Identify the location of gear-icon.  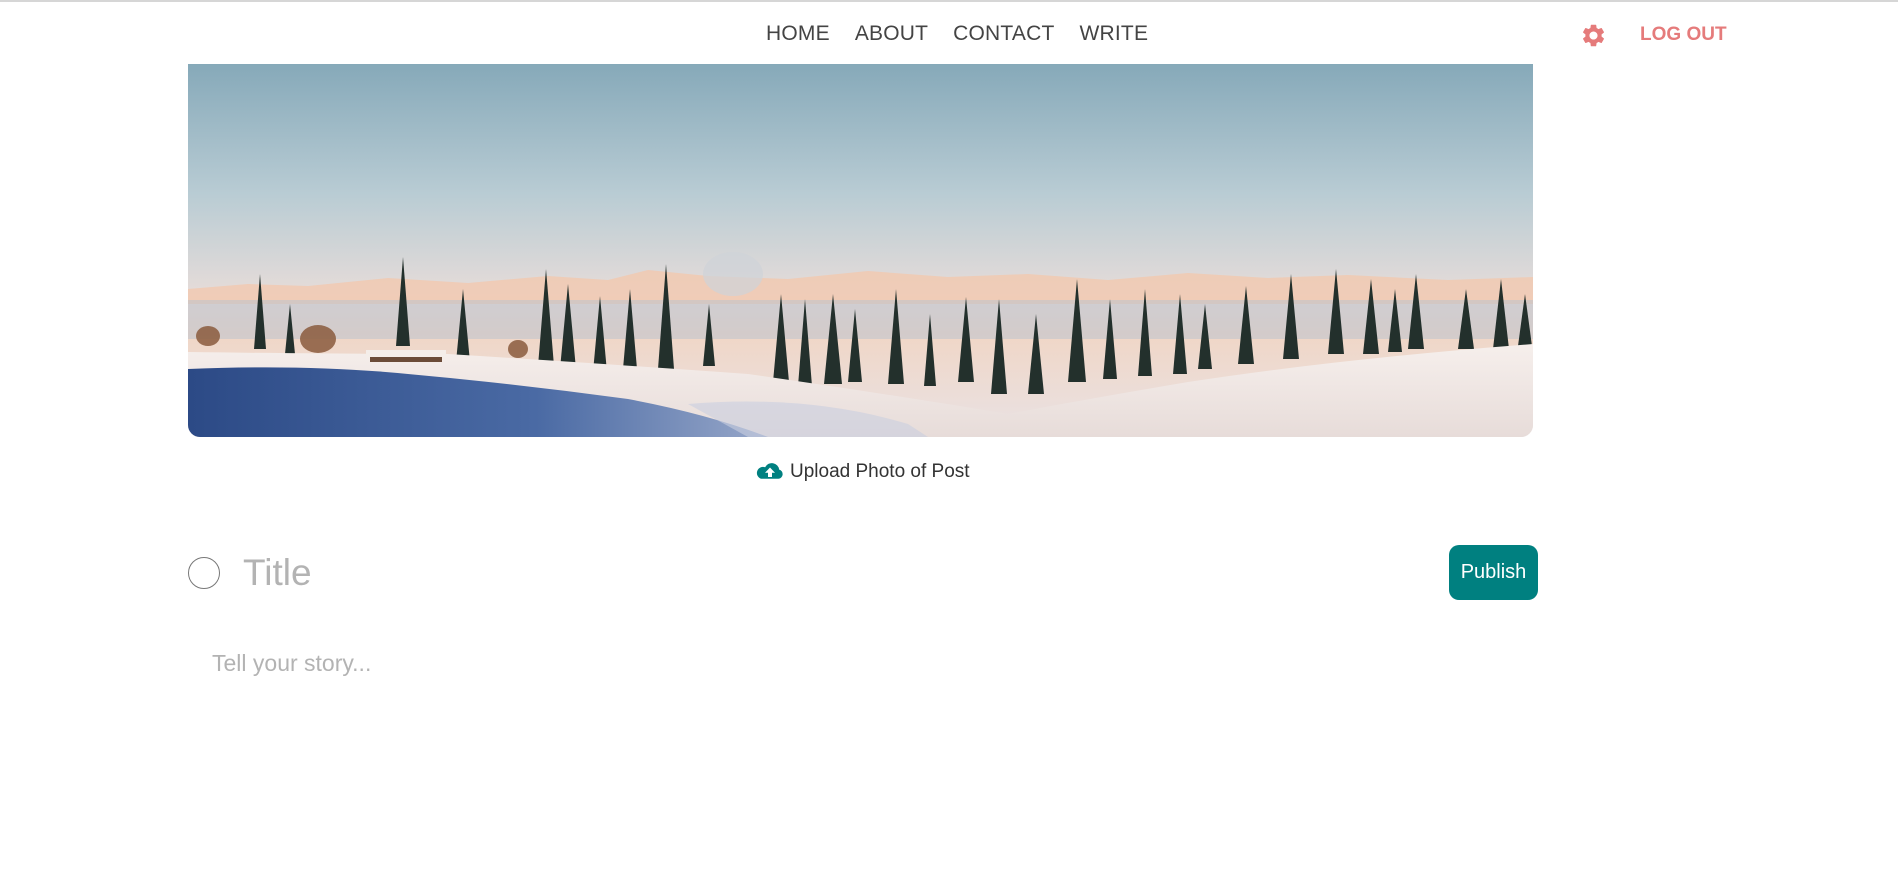
(1593, 35).